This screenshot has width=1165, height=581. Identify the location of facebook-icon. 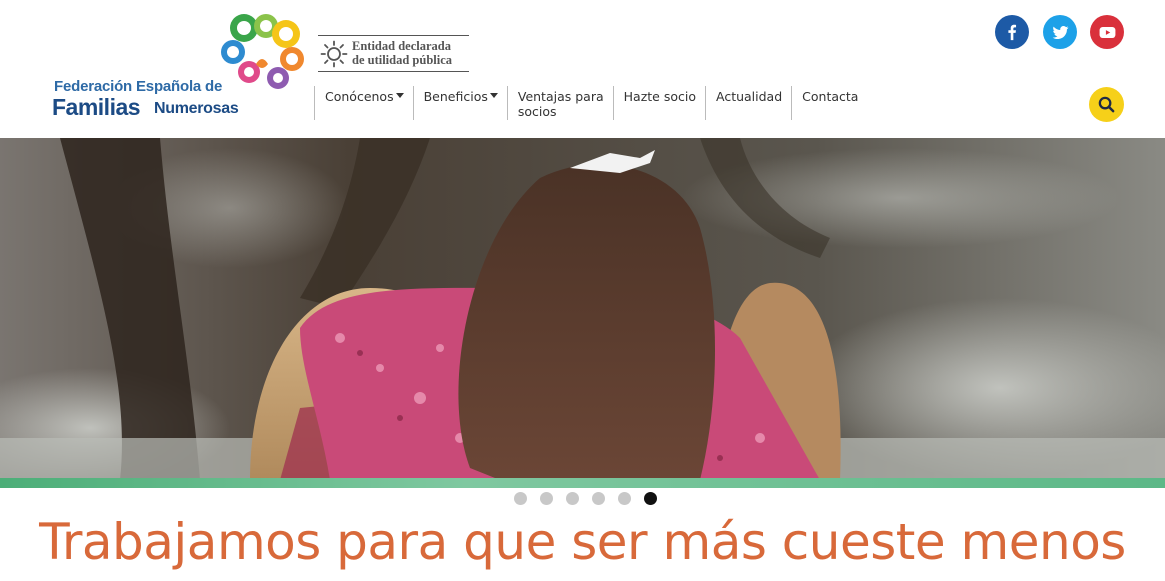
(1012, 32).